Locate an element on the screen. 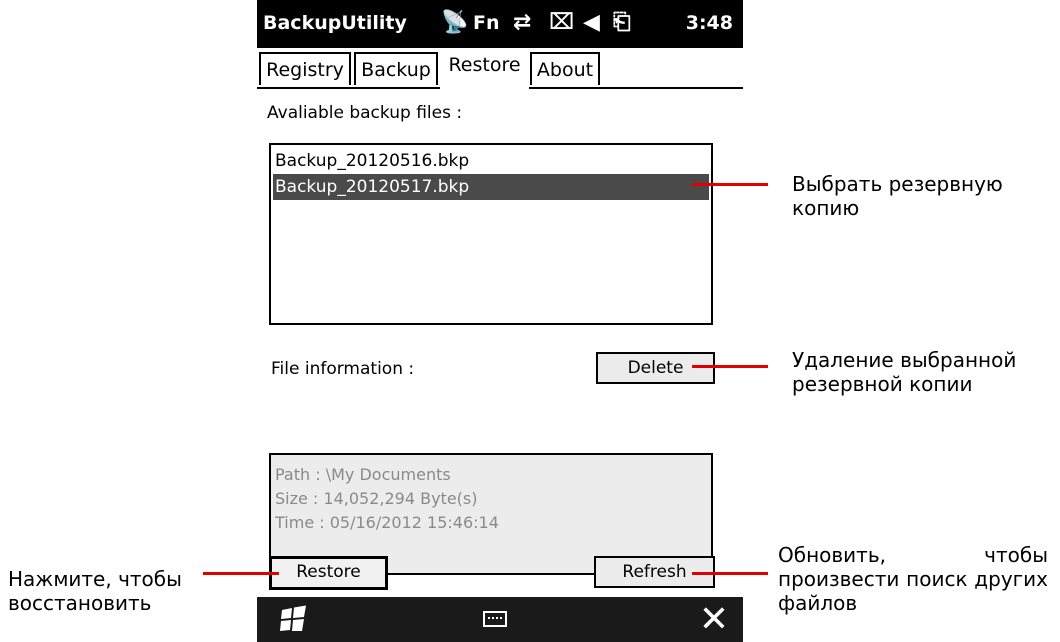 This screenshot has width=1060, height=642. app-title: BackupUtility is located at coordinates (335, 23).